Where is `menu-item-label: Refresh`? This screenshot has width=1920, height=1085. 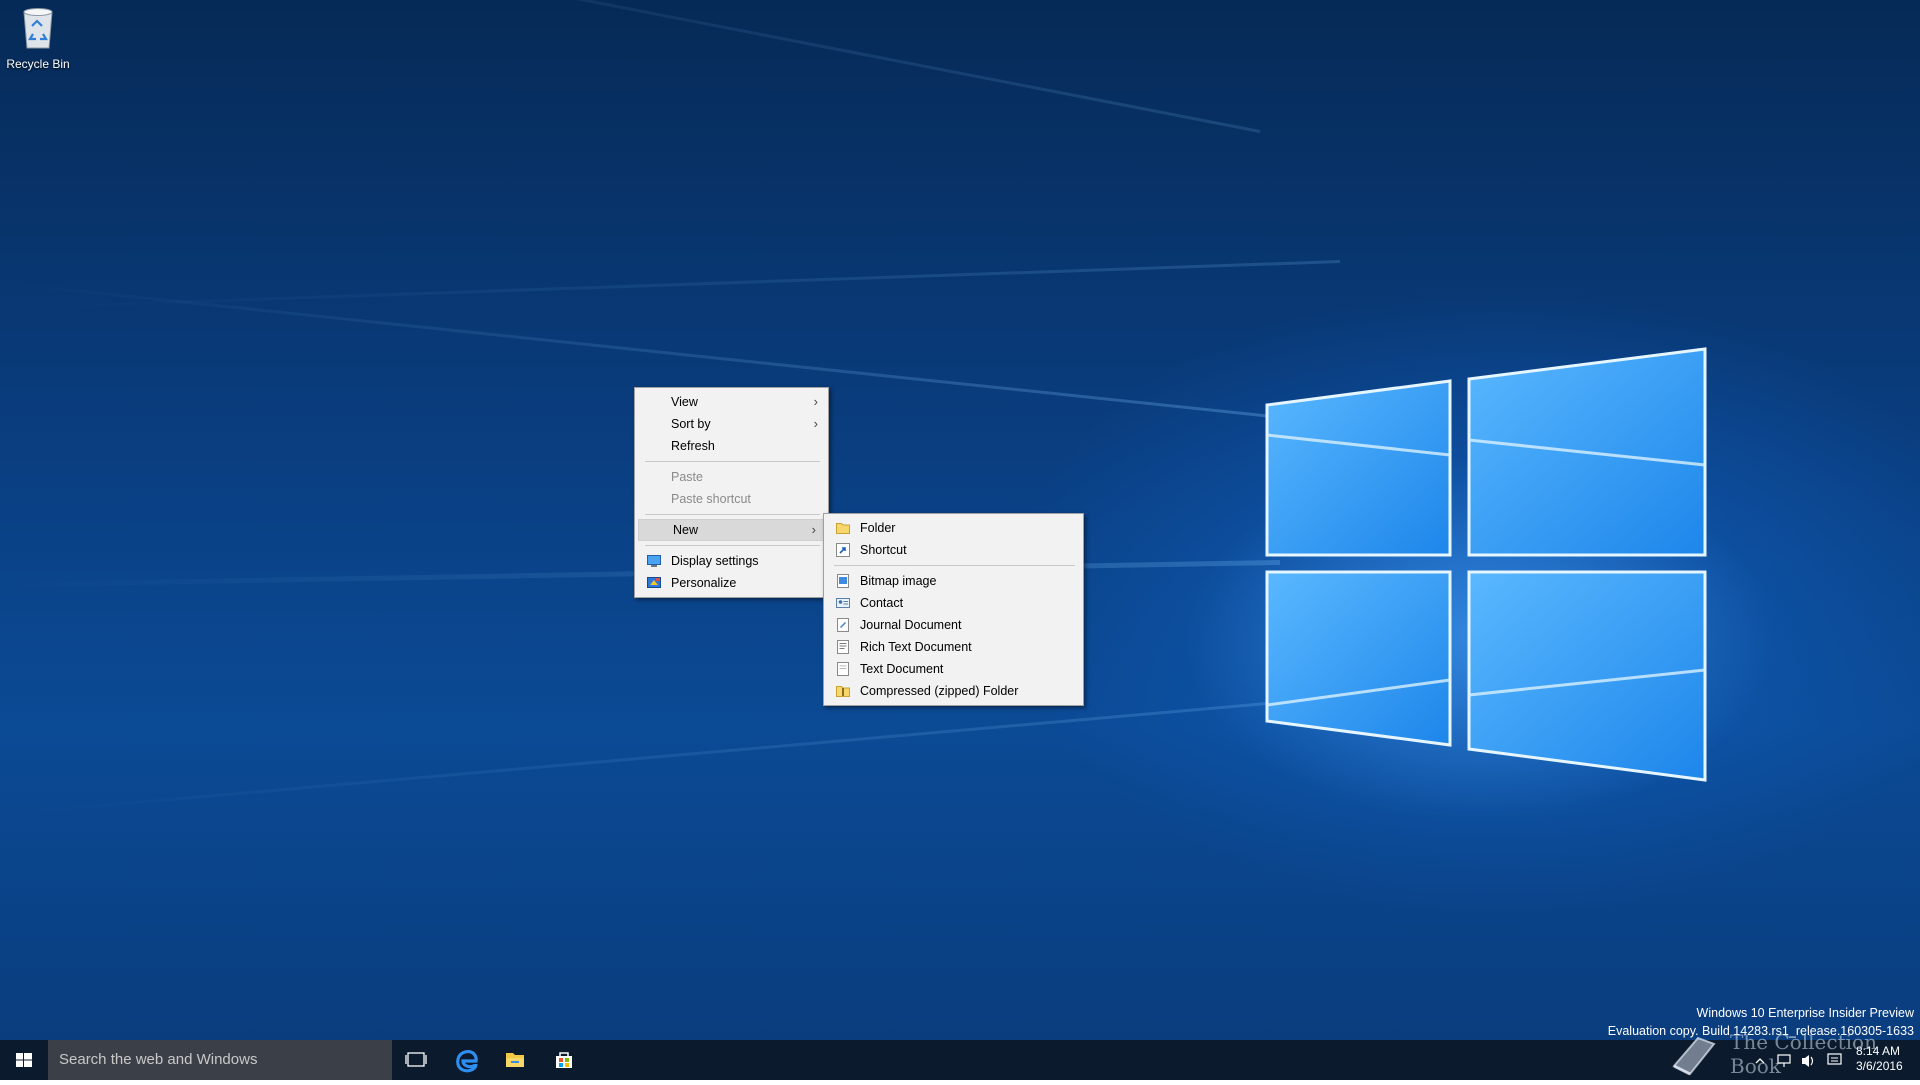 menu-item-label: Refresh is located at coordinates (693, 446).